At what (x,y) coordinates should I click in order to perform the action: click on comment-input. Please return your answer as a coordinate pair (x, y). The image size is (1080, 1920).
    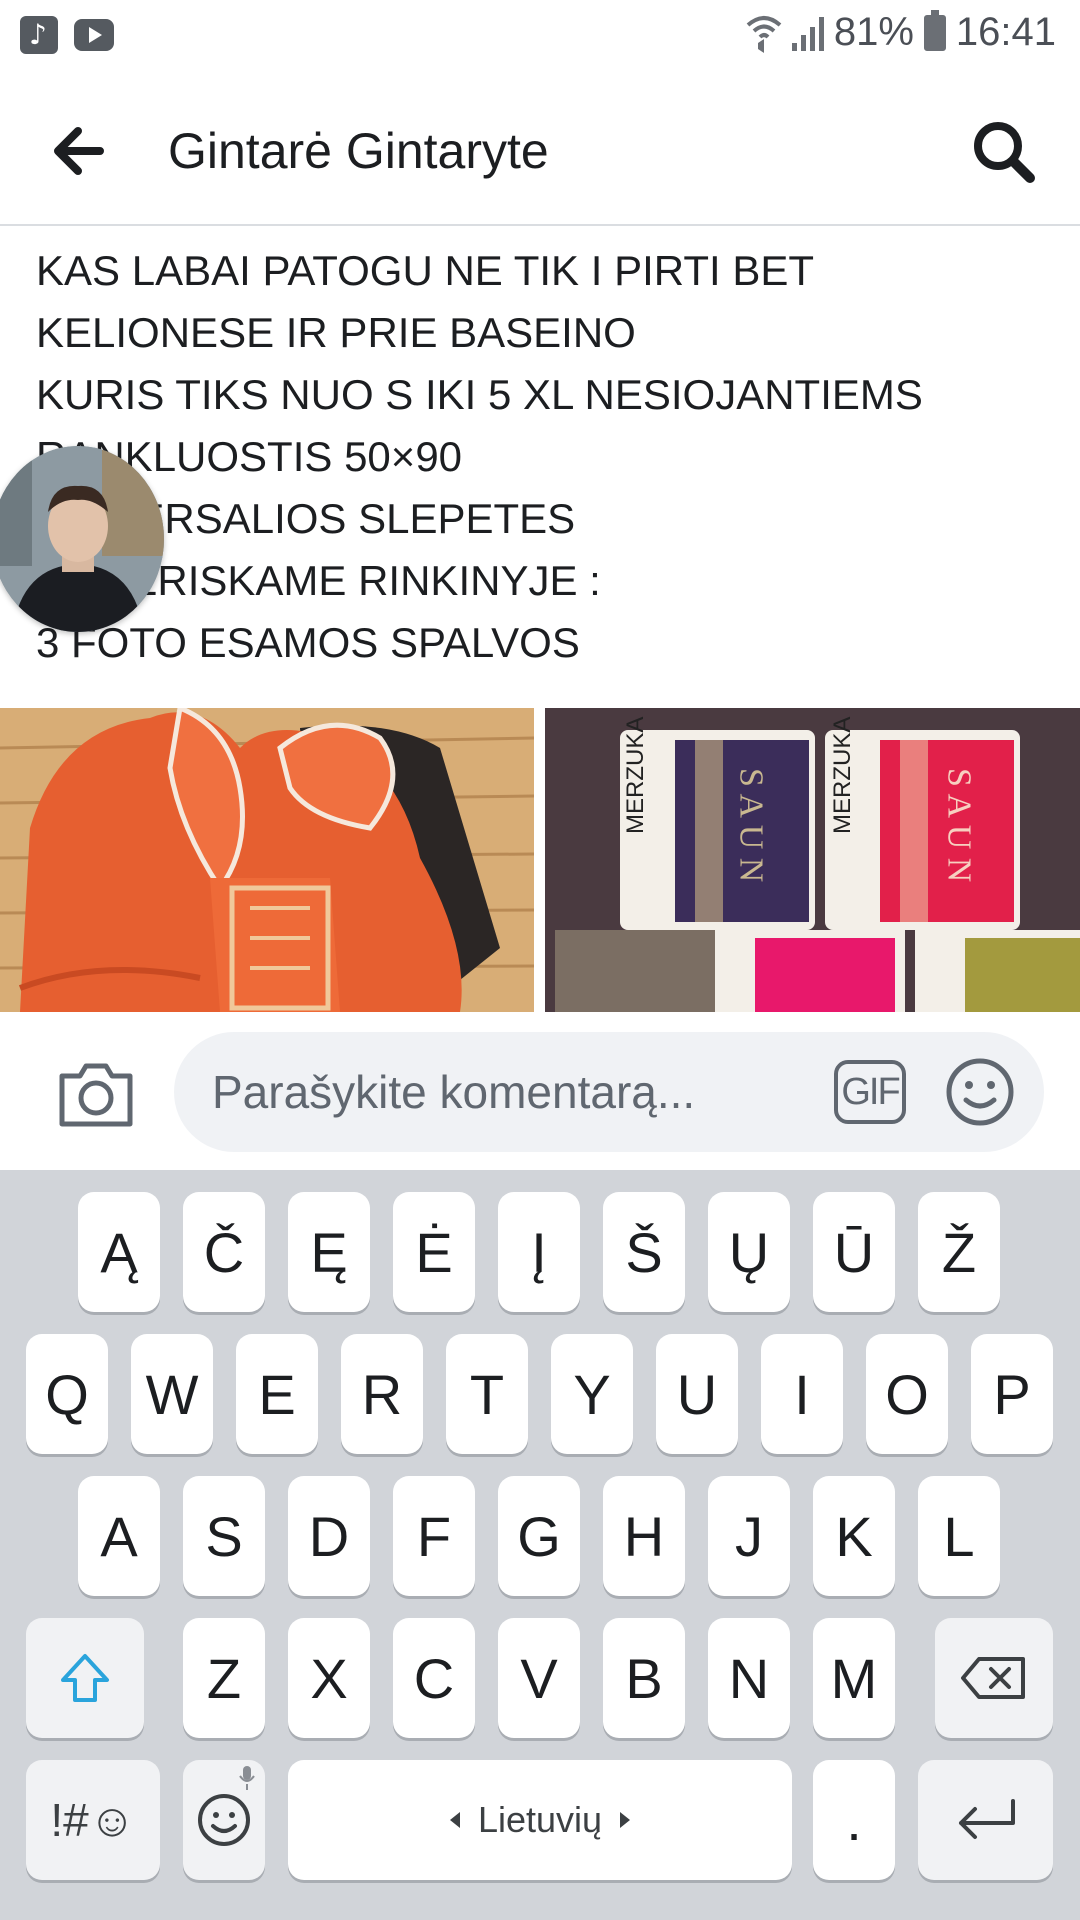
    Looking at the image, I should click on (512, 1092).